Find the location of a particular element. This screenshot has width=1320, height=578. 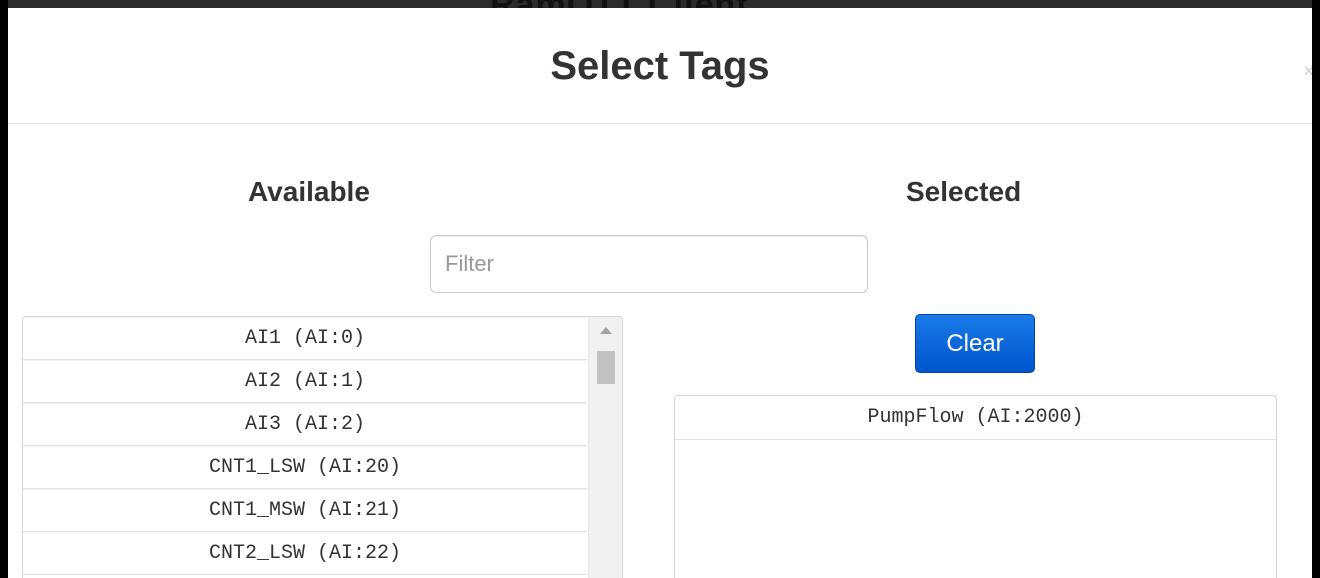

filter-input is located at coordinates (649, 264).